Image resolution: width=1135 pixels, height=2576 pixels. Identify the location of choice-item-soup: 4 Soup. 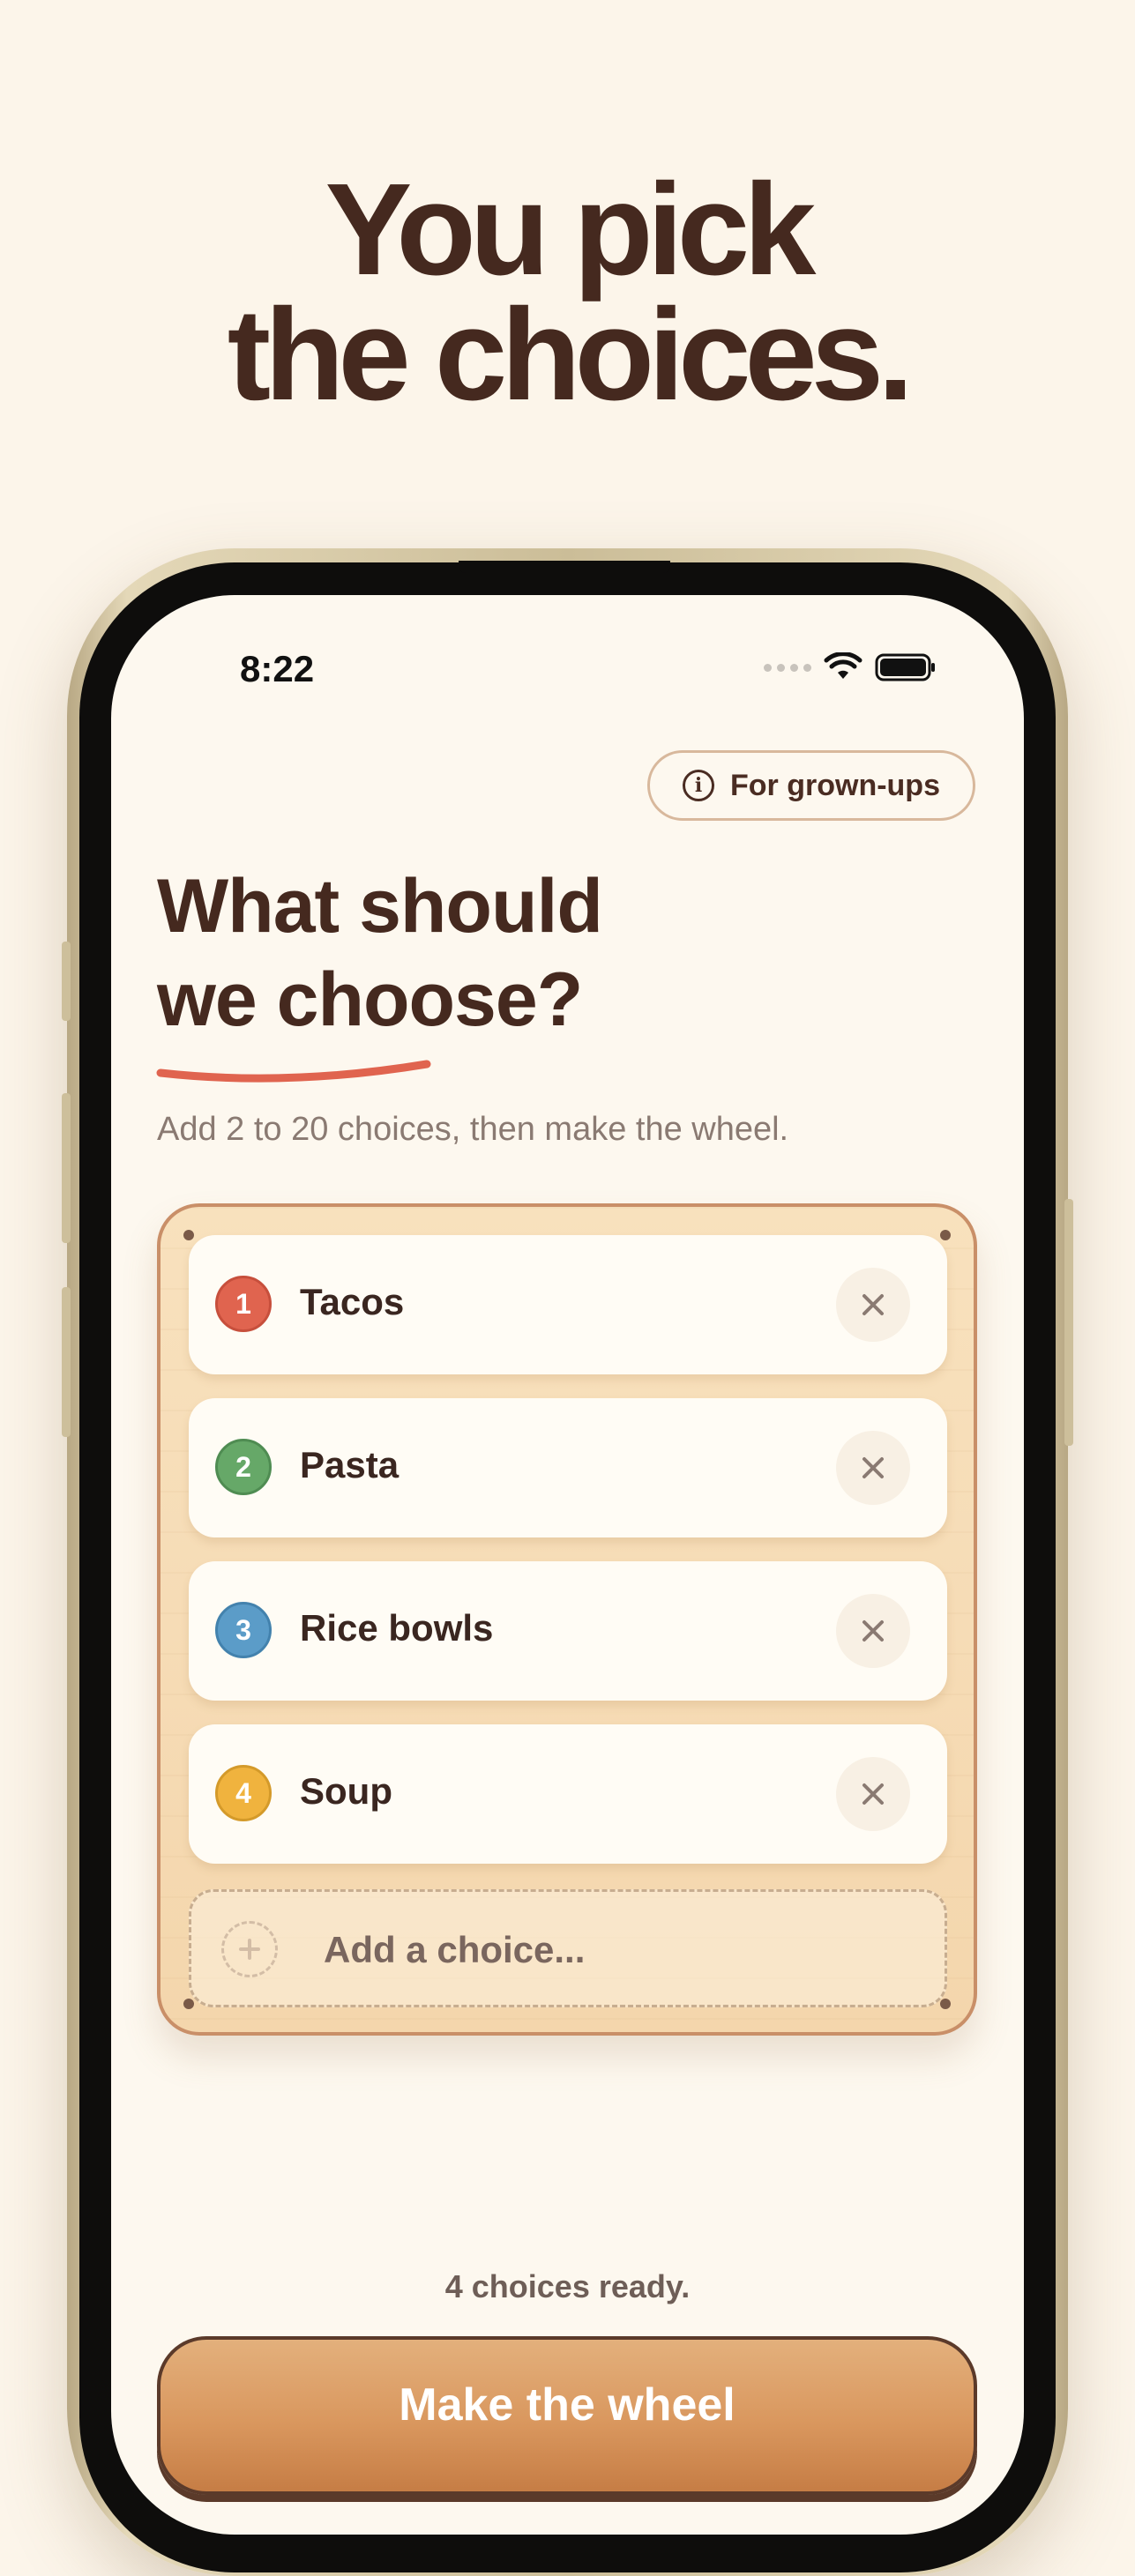
(568, 1794).